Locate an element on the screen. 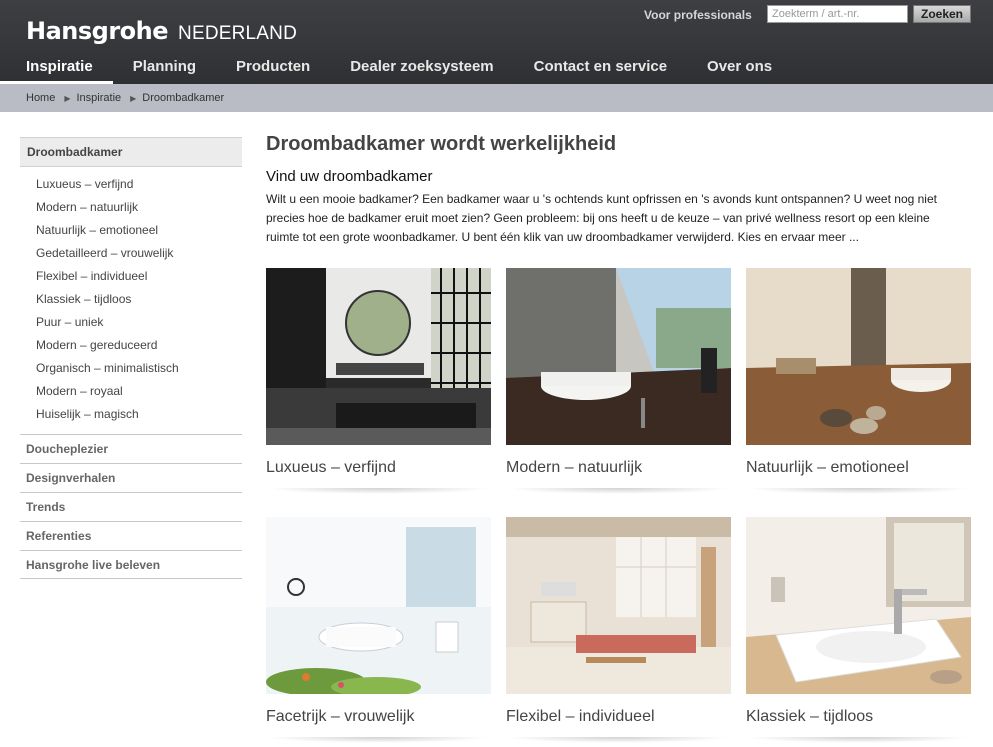  sidebar-subitem: Modern – royaal is located at coordinates (131, 395).